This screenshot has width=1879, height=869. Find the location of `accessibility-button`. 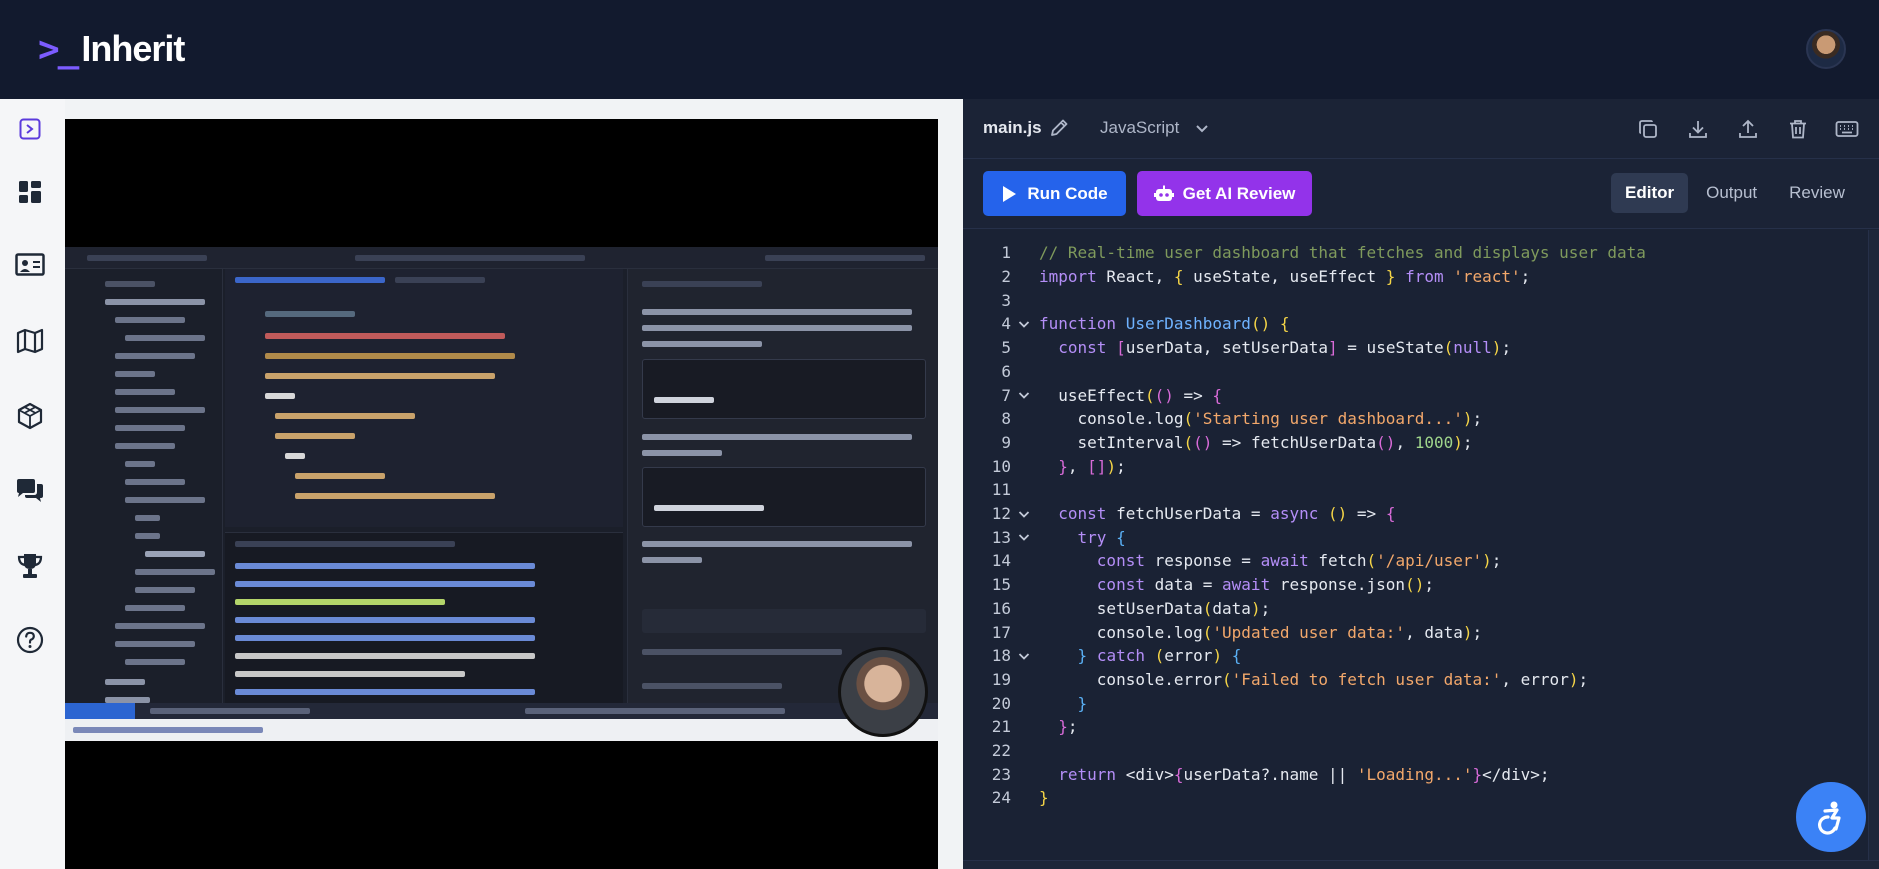

accessibility-button is located at coordinates (1831, 817).